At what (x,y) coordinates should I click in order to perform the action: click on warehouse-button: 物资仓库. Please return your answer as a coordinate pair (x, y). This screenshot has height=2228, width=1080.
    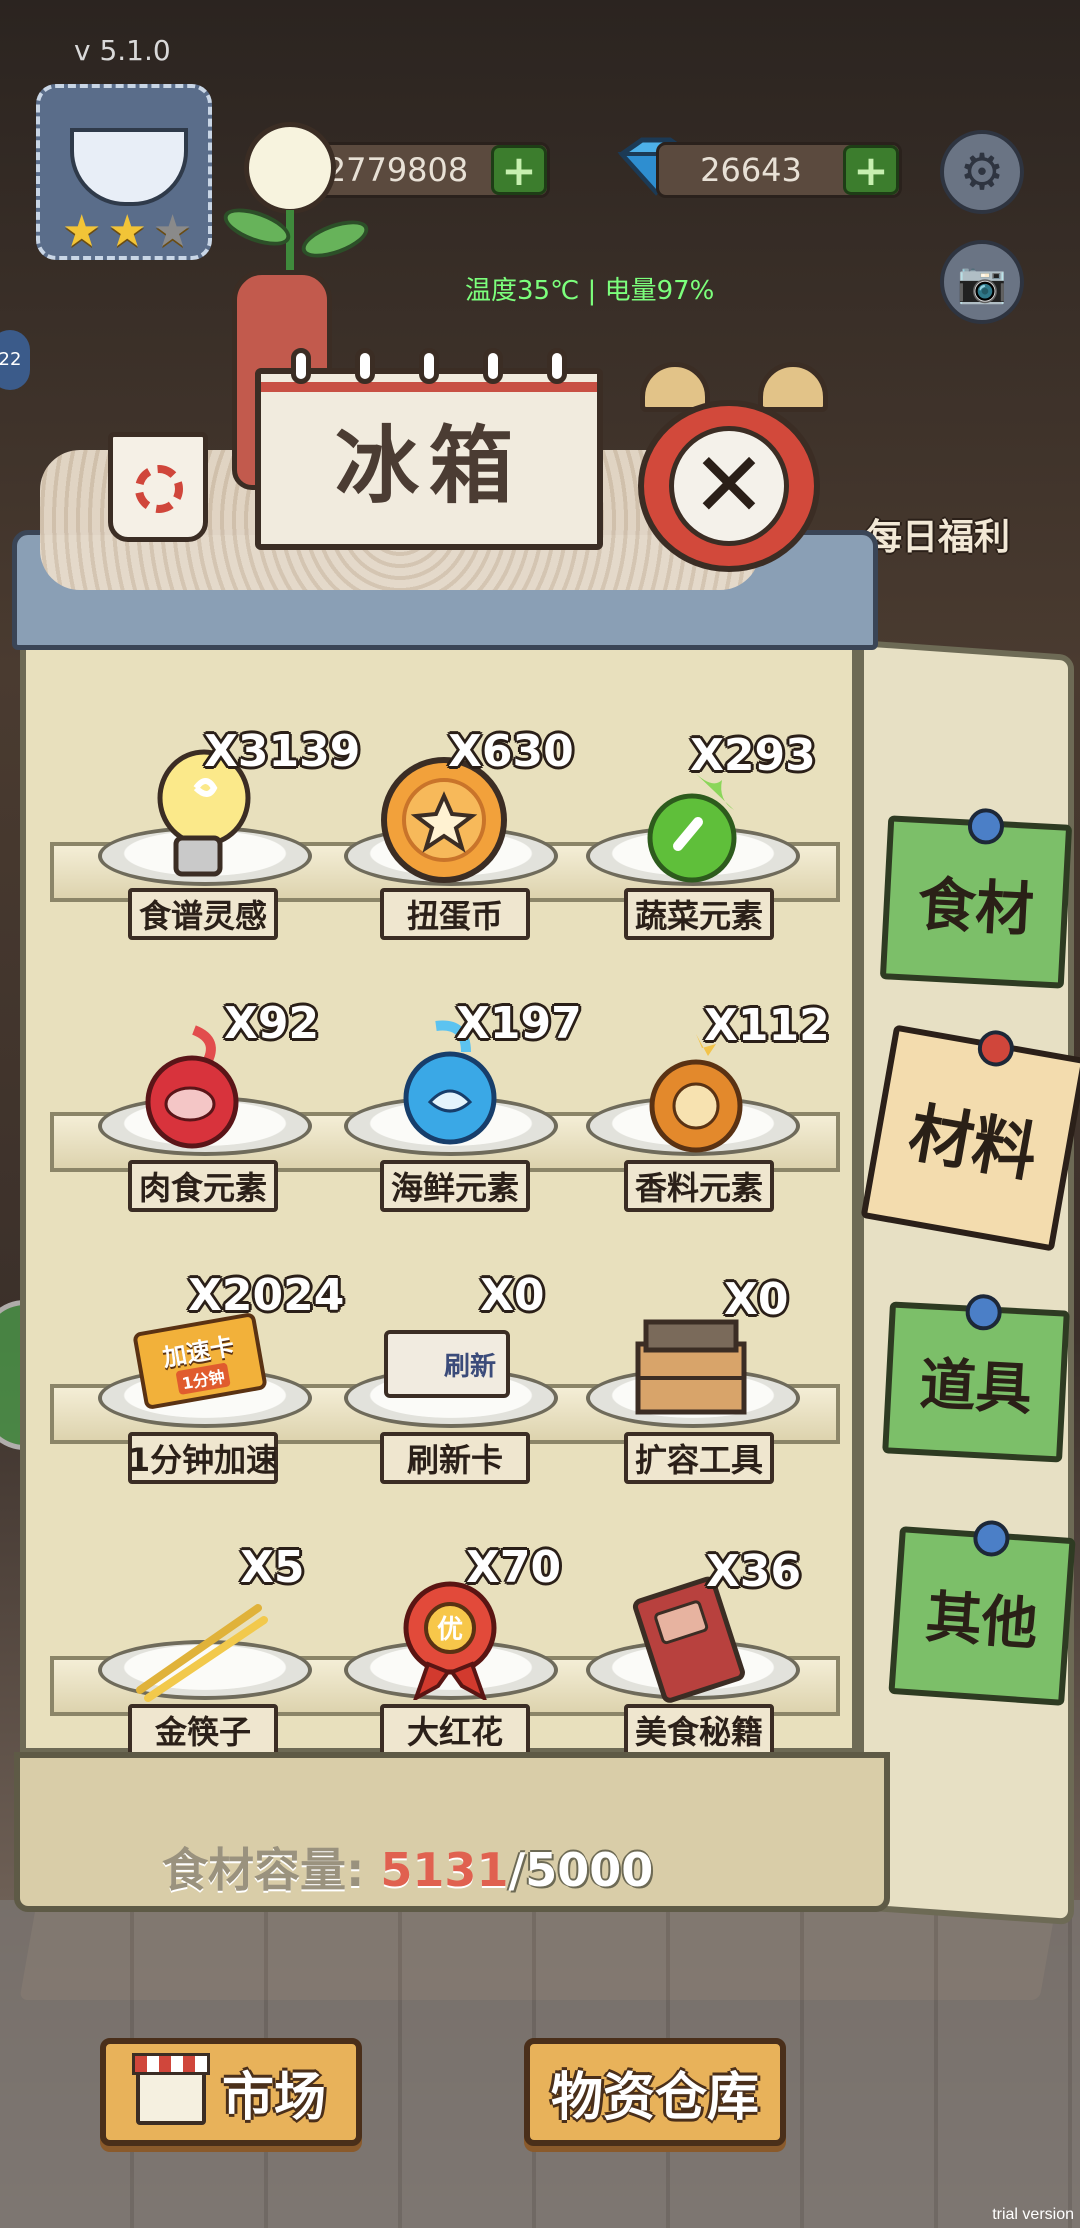
    Looking at the image, I should click on (655, 2092).